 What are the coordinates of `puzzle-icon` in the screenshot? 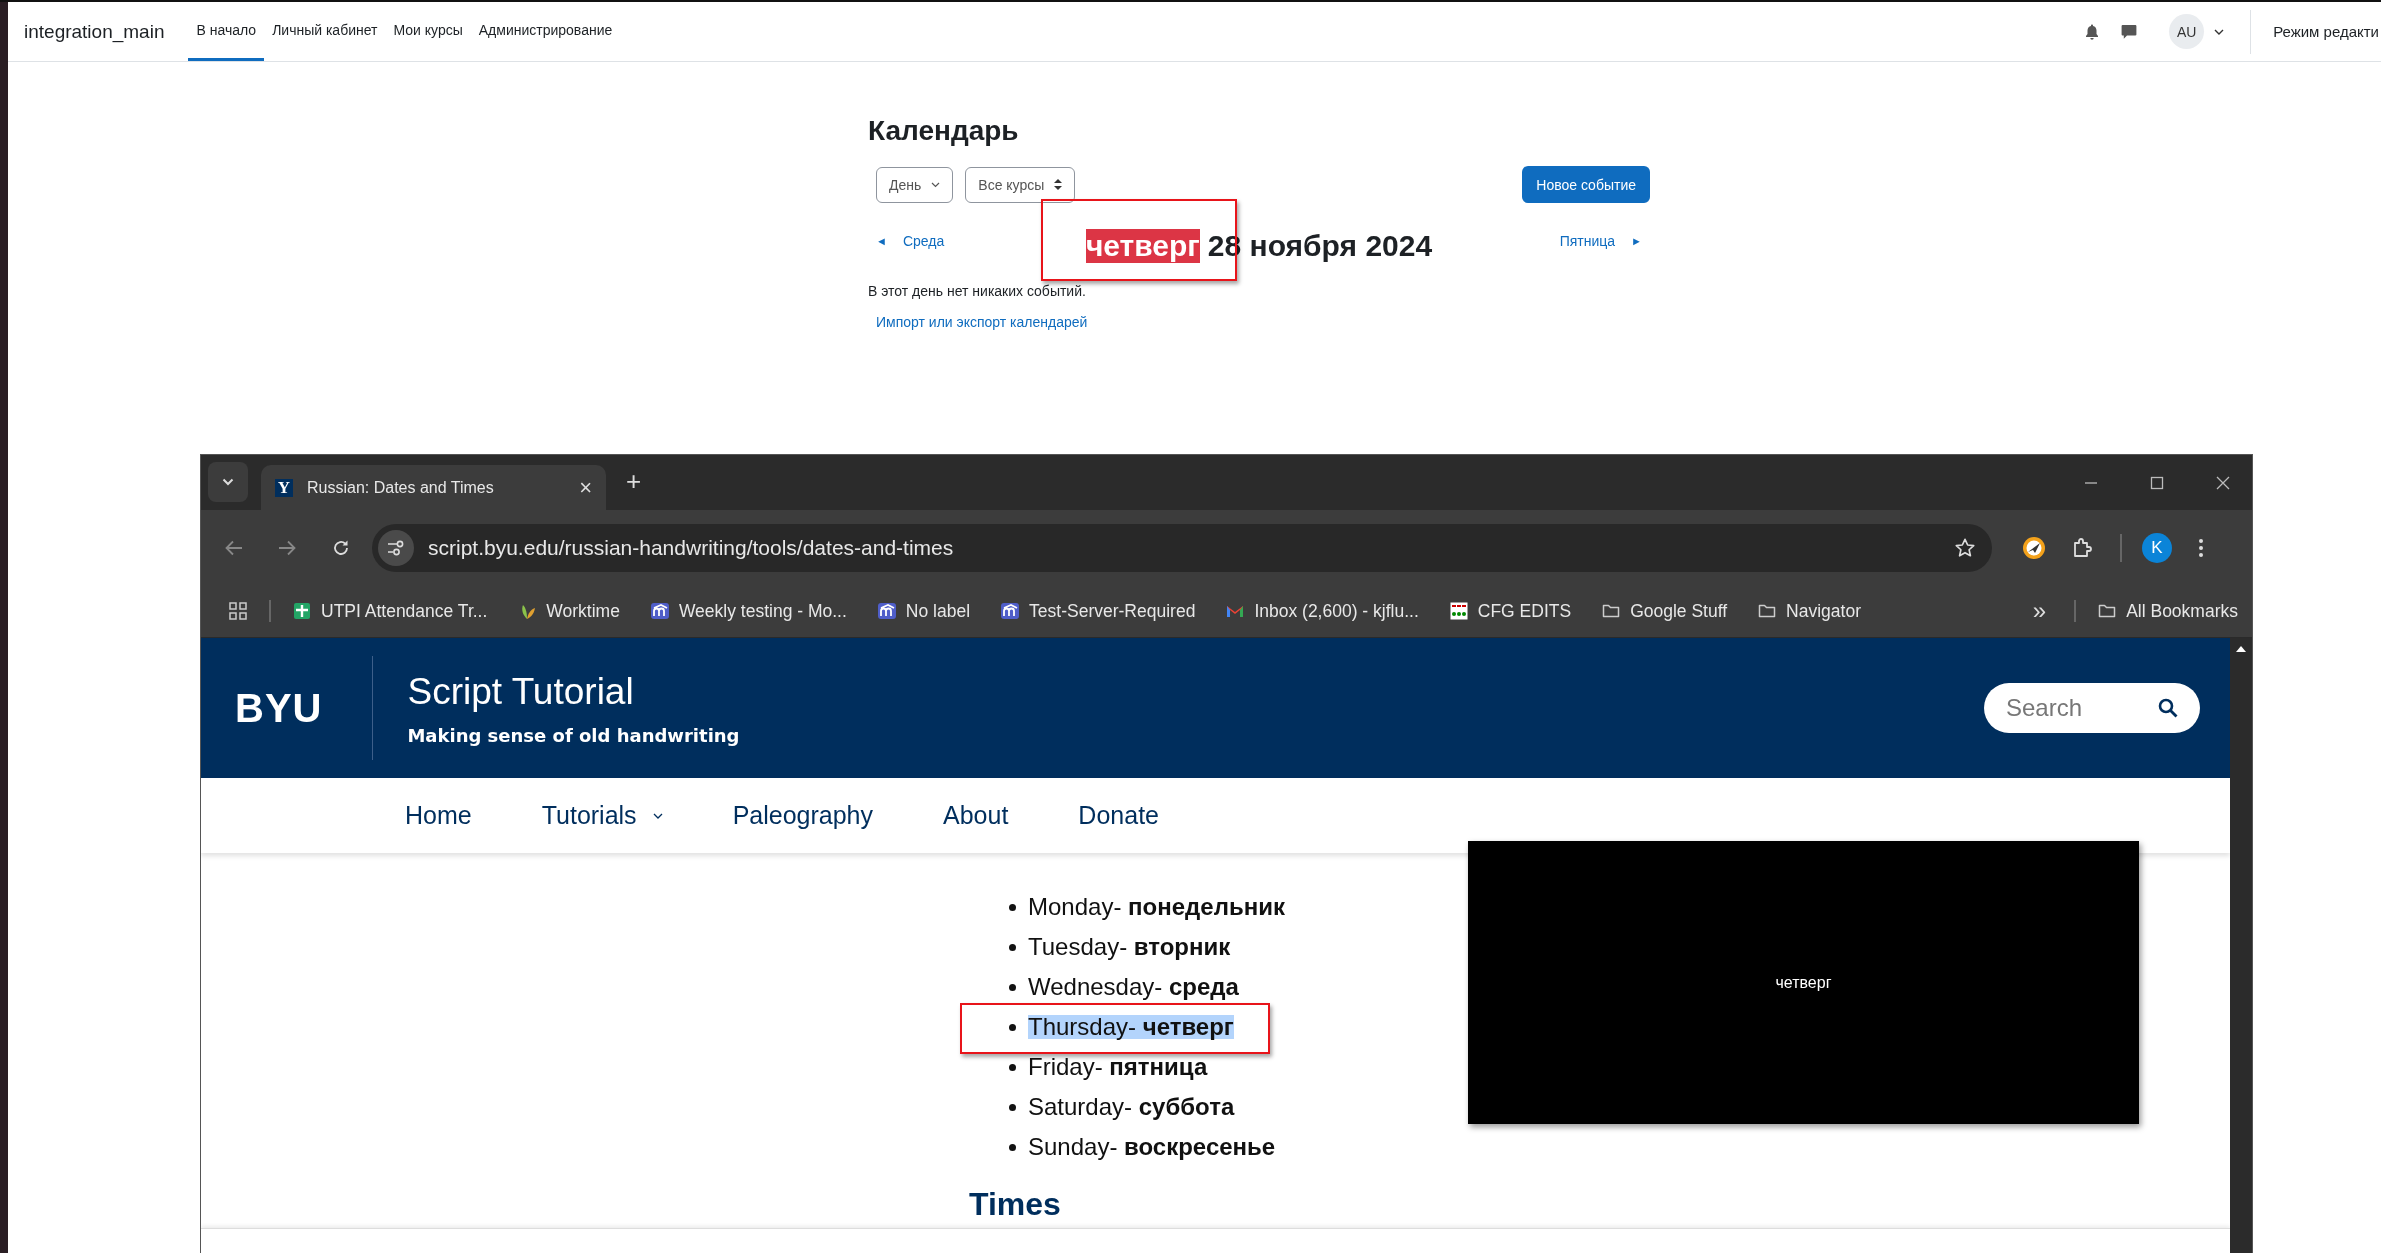 It's located at (2083, 547).